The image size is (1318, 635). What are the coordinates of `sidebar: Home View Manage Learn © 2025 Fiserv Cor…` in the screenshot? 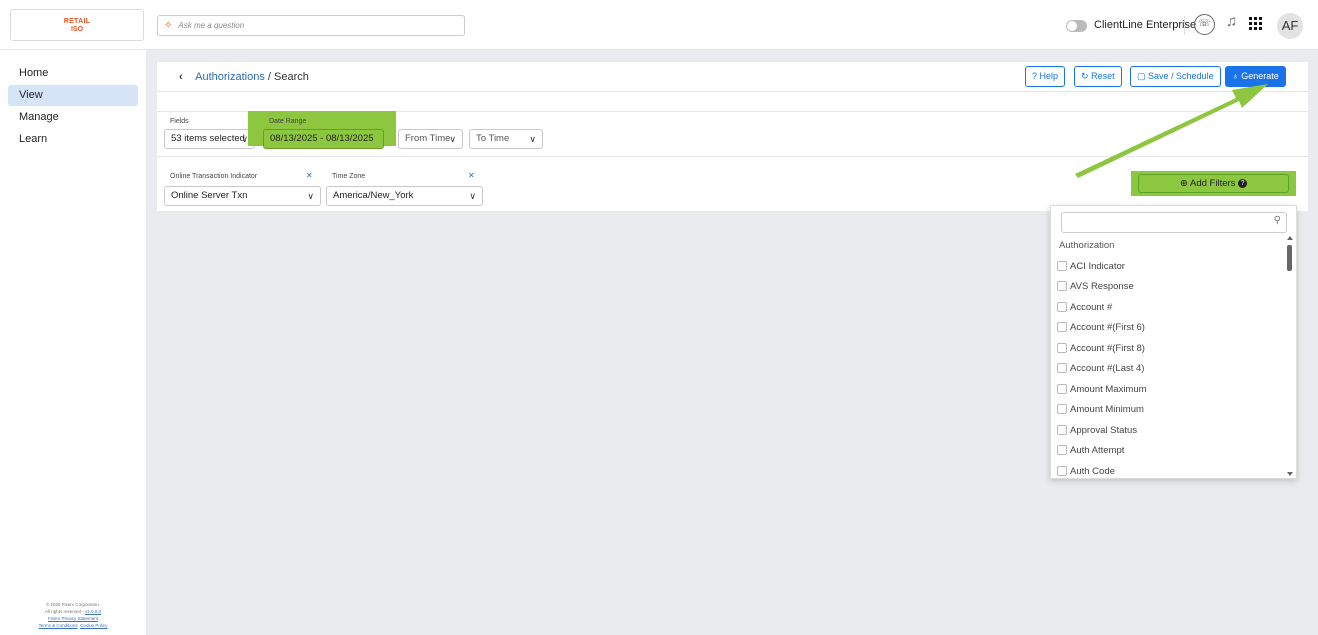 It's located at (73, 342).